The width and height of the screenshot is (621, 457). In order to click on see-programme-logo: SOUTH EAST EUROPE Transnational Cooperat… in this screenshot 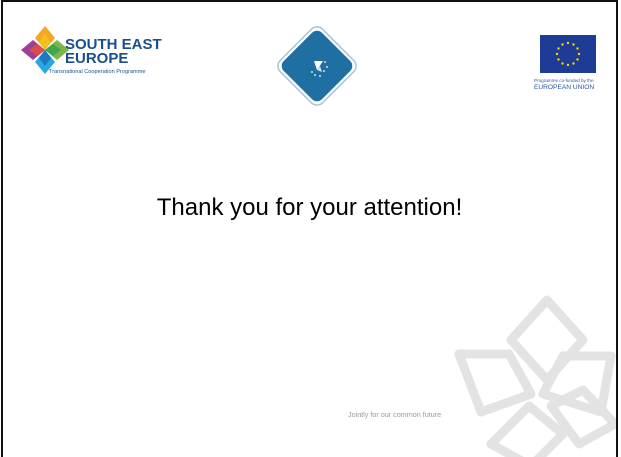, I will do `click(114, 55)`.